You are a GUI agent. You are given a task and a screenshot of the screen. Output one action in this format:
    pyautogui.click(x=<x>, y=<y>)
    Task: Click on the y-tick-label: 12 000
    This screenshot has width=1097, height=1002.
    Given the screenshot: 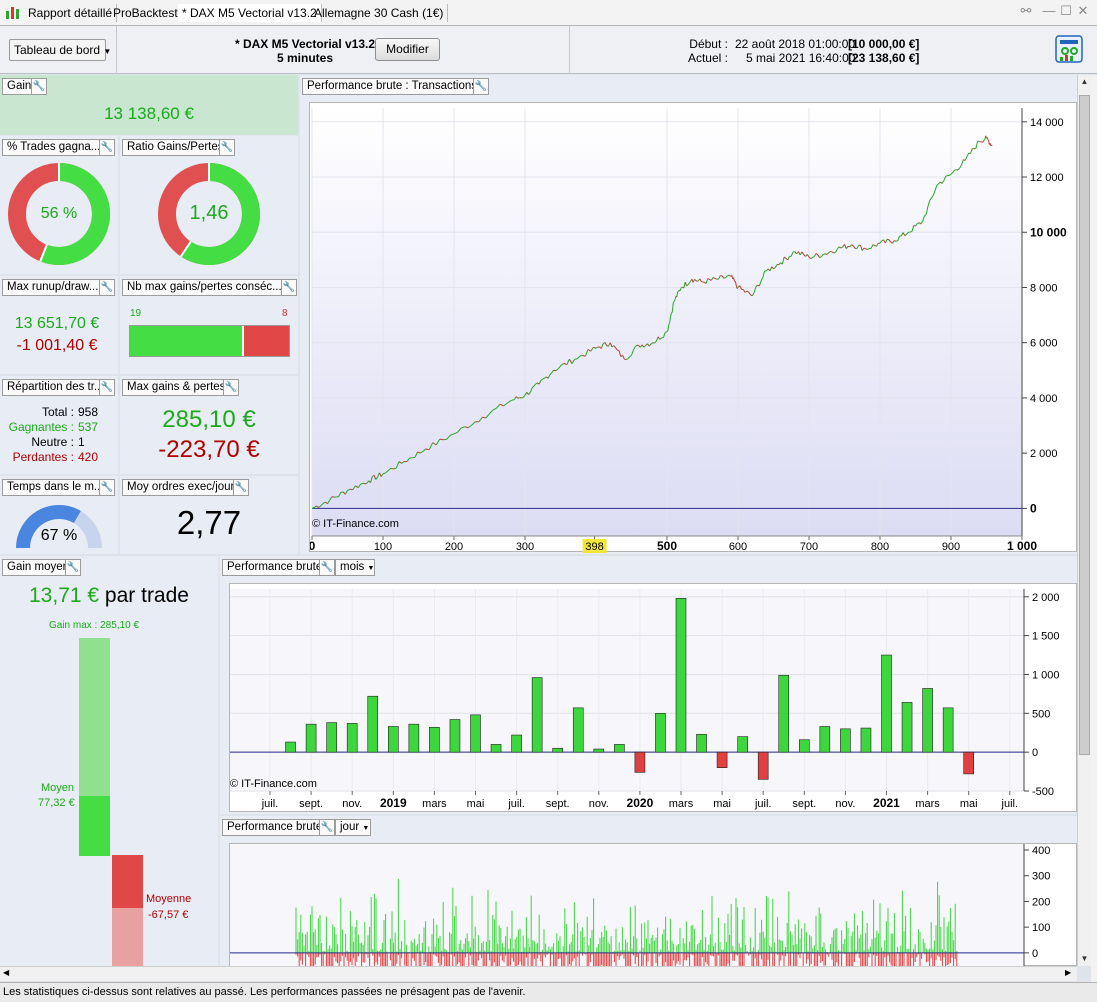 What is the action you would take?
    pyautogui.click(x=1047, y=178)
    